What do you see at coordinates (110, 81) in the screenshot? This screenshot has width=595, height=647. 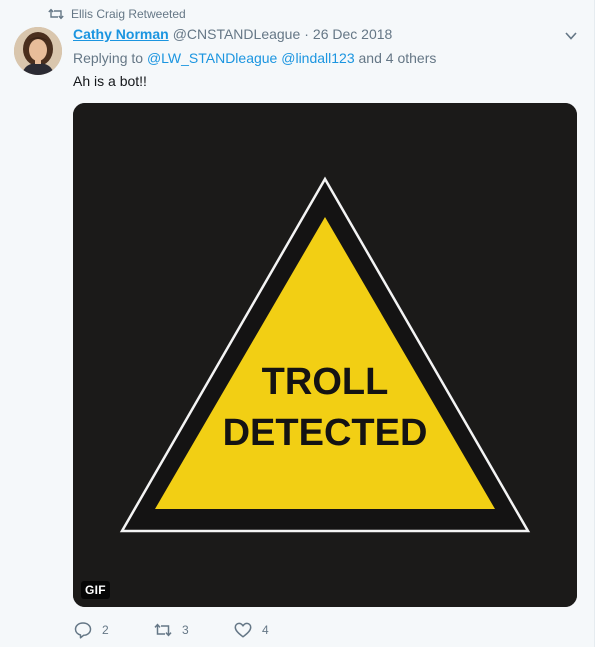 I see `tweet-text: Ah is a bot!!` at bounding box center [110, 81].